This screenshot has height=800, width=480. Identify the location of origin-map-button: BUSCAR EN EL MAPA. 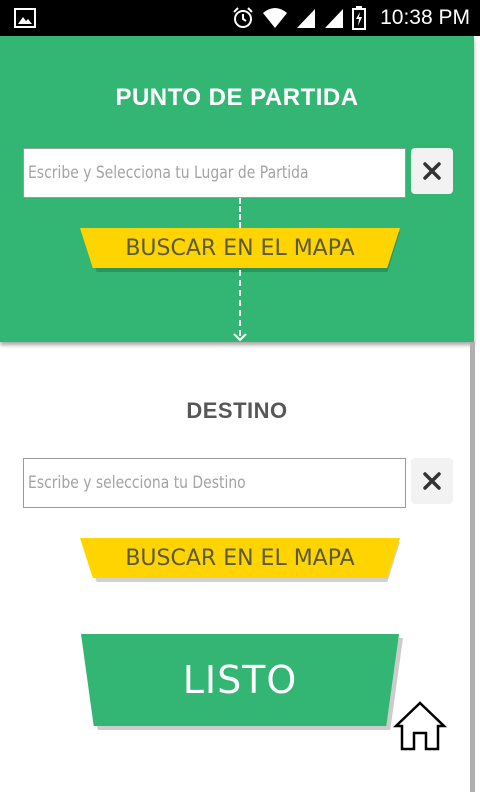
(240, 248).